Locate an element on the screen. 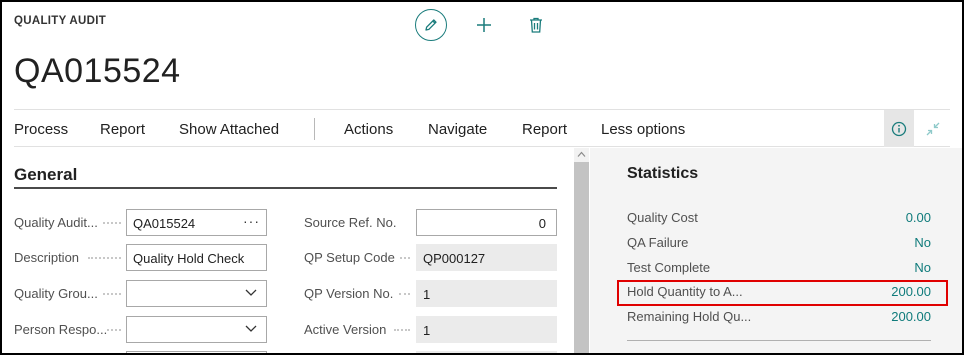 The image size is (964, 355). qp-setup-code-value: QP000127 is located at coordinates (454, 258).